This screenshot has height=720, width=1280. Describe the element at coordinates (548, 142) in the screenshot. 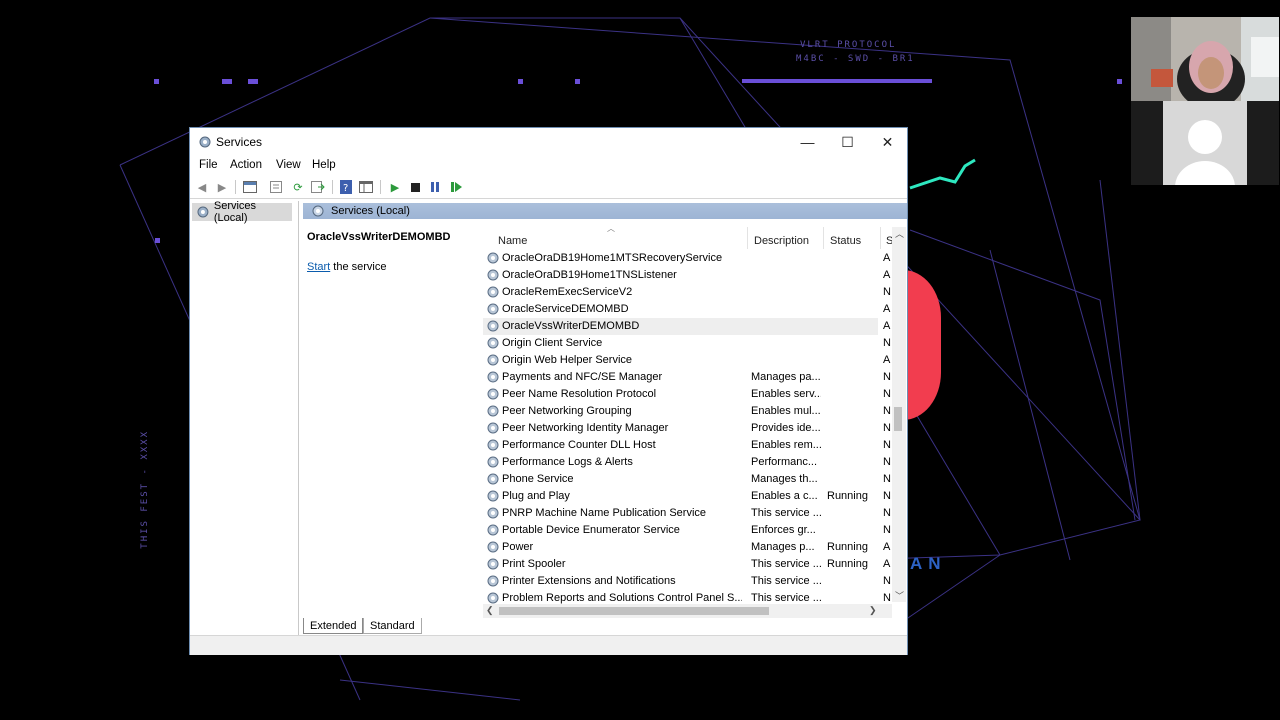

I see `title-bar: Services — ☐ ✕` at that location.